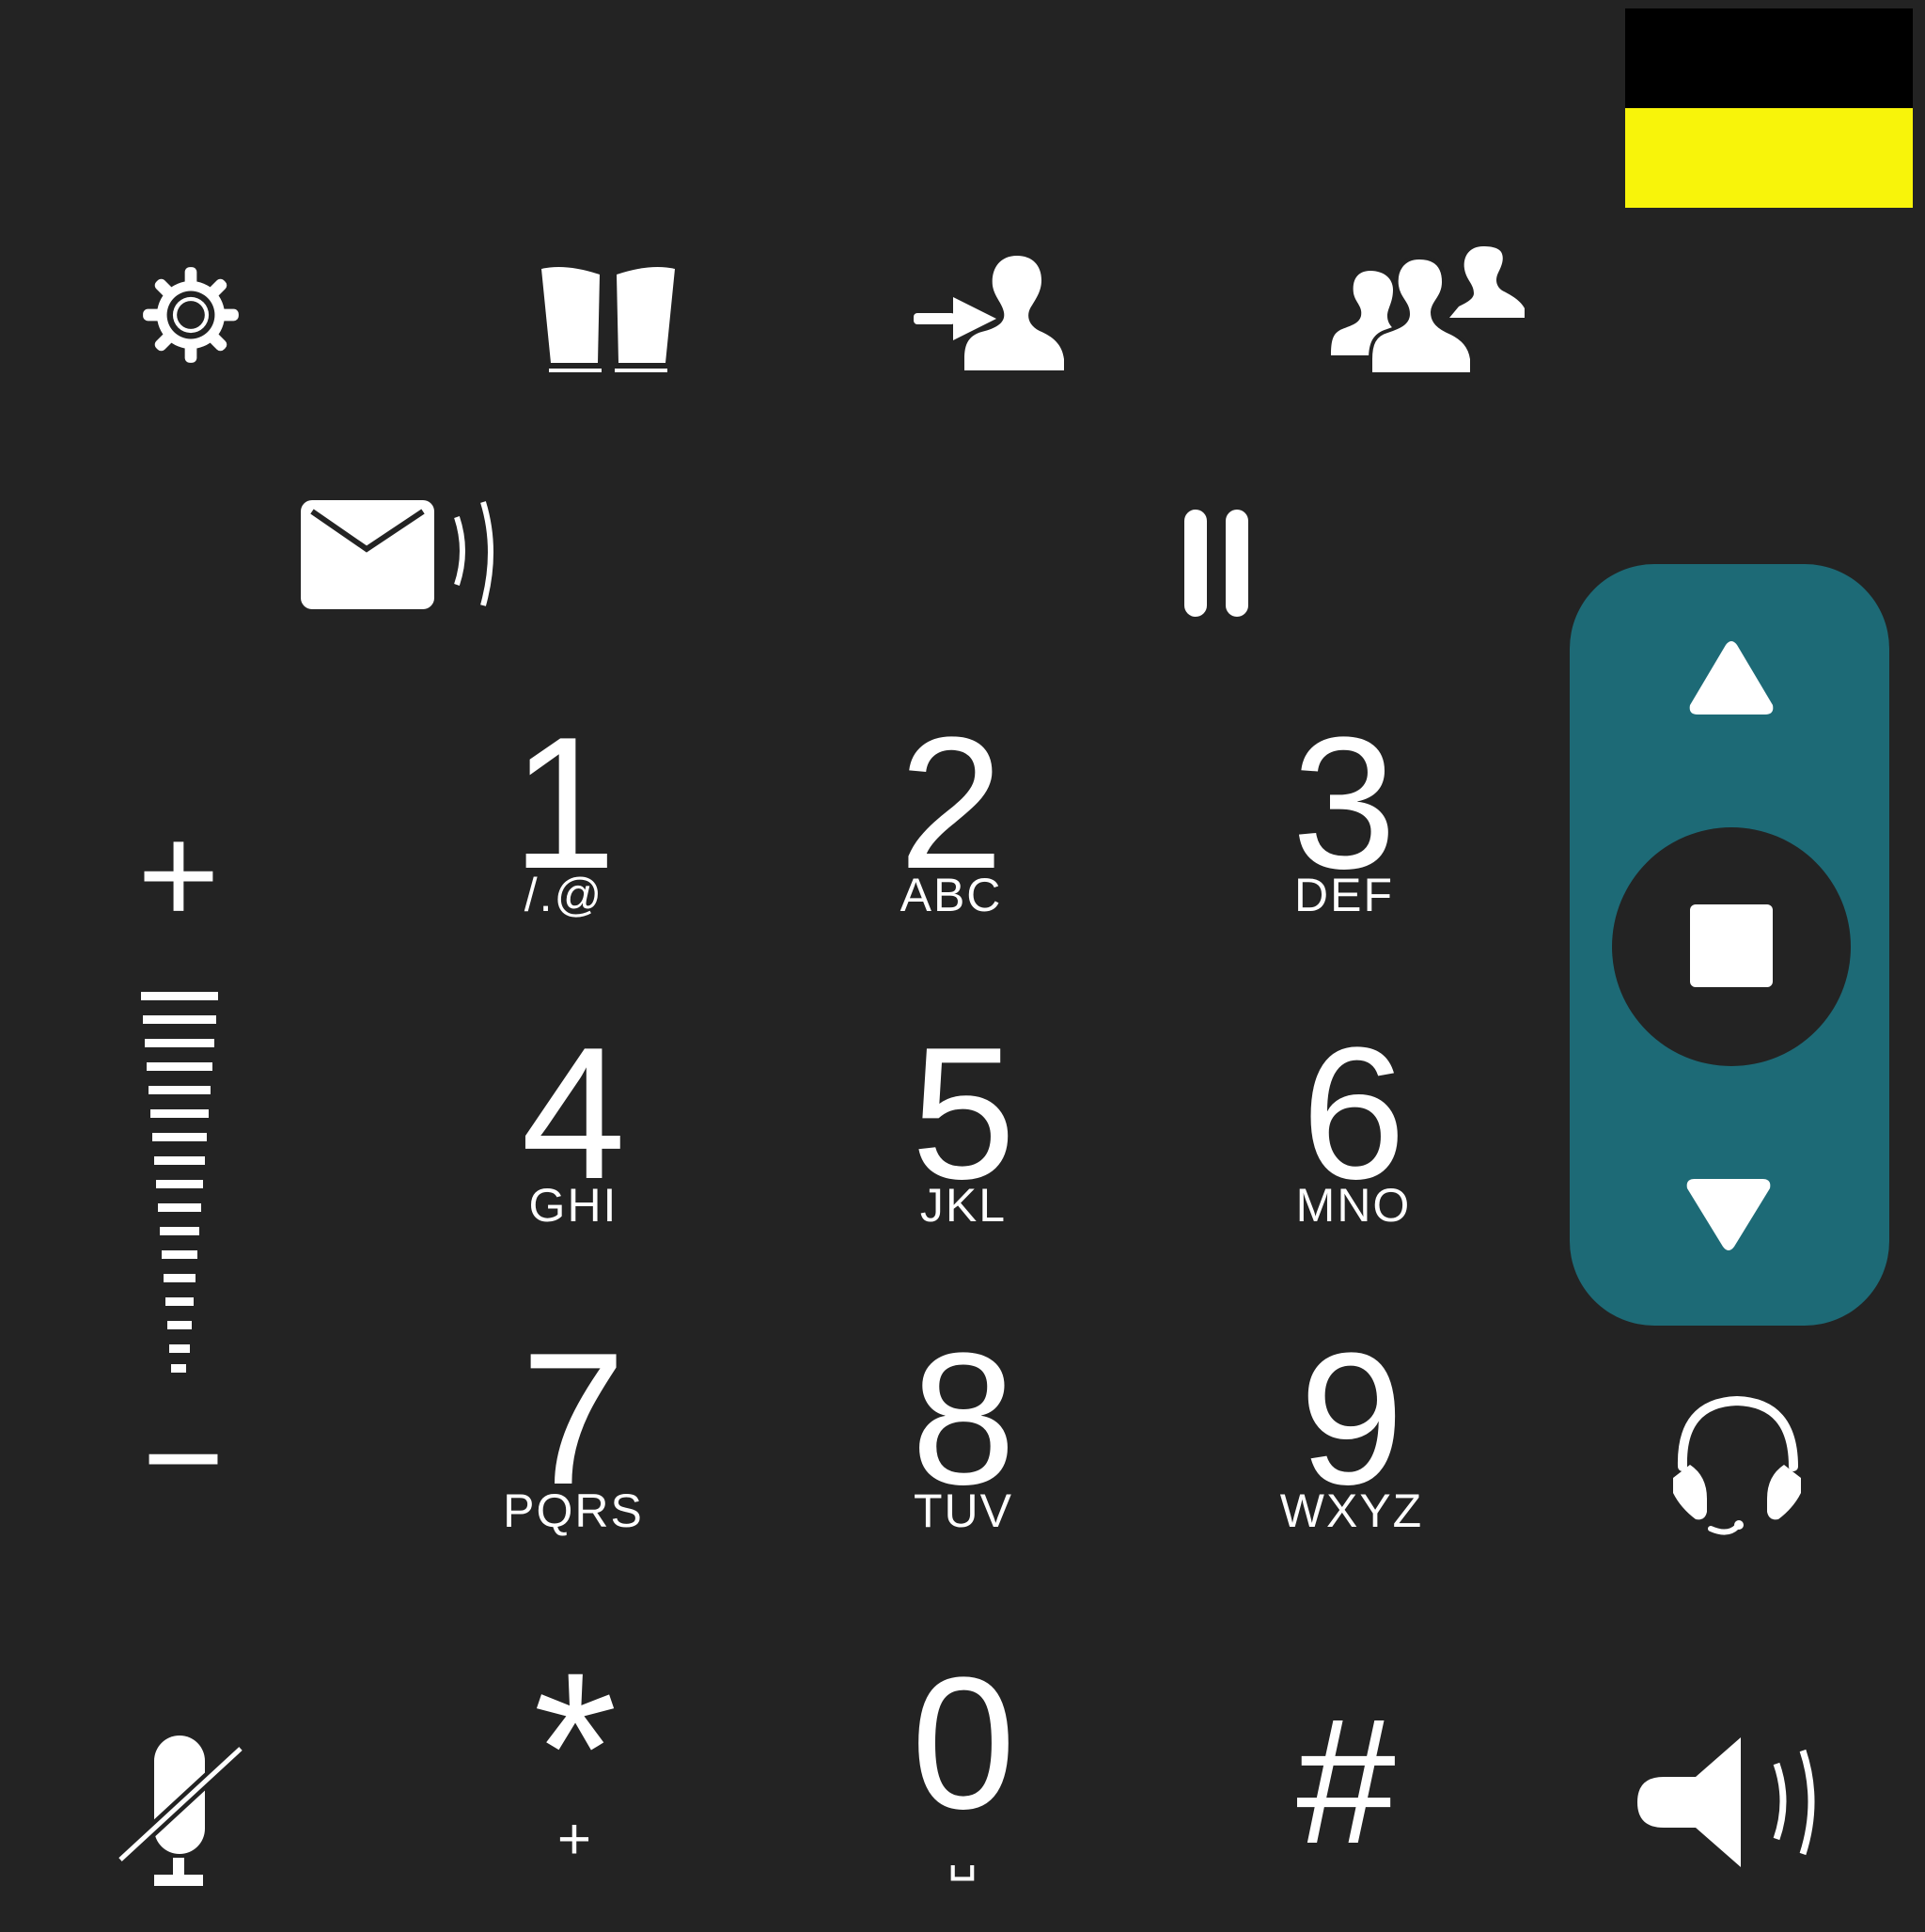 This screenshot has width=1925, height=1932. Describe the element at coordinates (1352, 1448) in the screenshot. I see `key-9: 9 WXYZ` at that location.